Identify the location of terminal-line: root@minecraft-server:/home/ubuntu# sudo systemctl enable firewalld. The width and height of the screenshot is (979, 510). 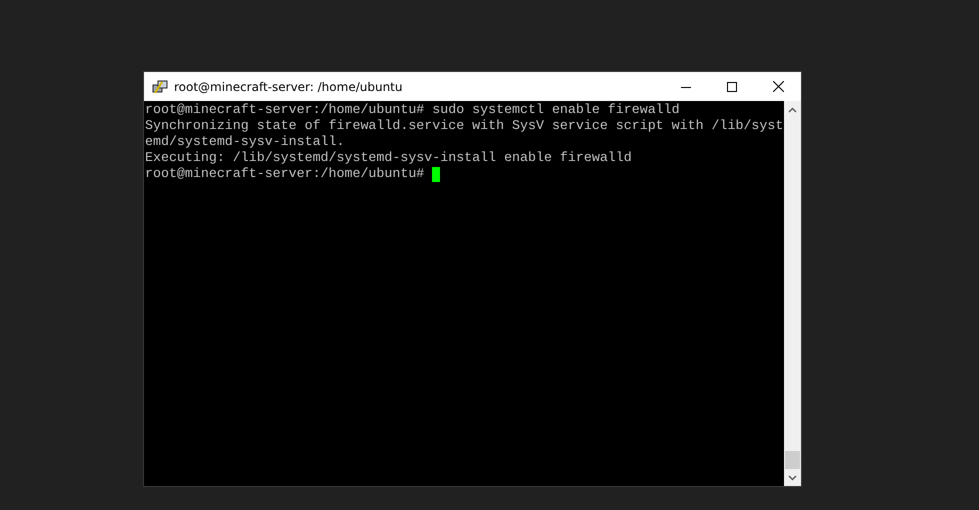
(412, 110).